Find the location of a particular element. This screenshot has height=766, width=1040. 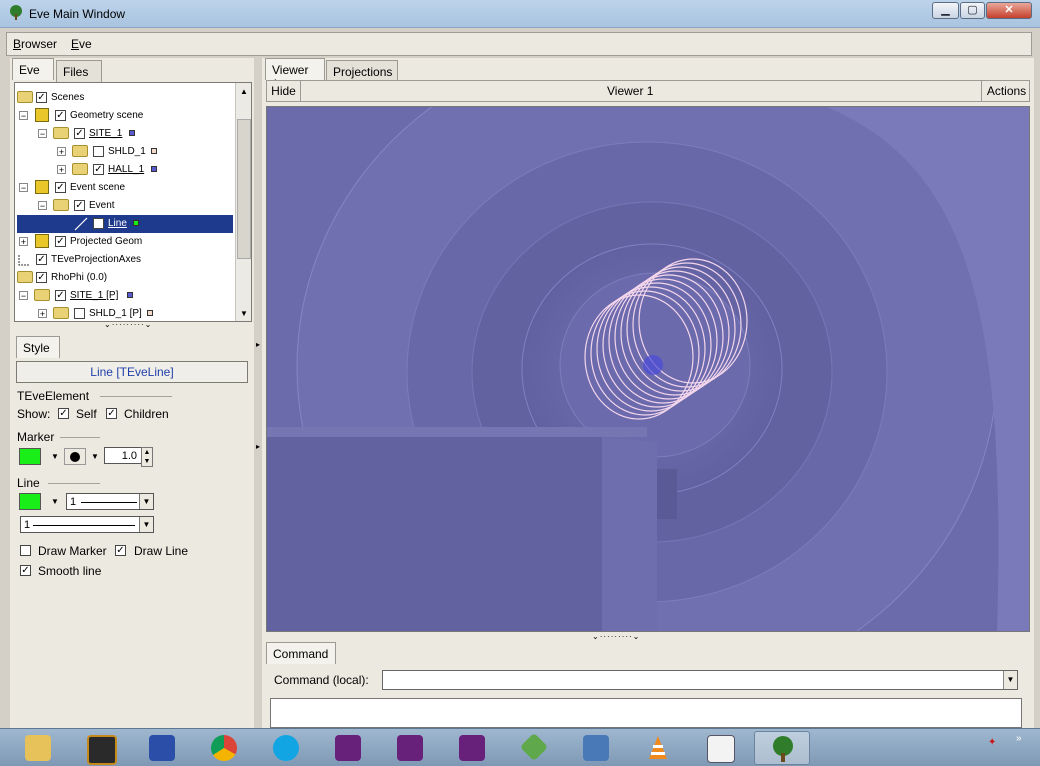

tab-command: Command is located at coordinates (301, 653).